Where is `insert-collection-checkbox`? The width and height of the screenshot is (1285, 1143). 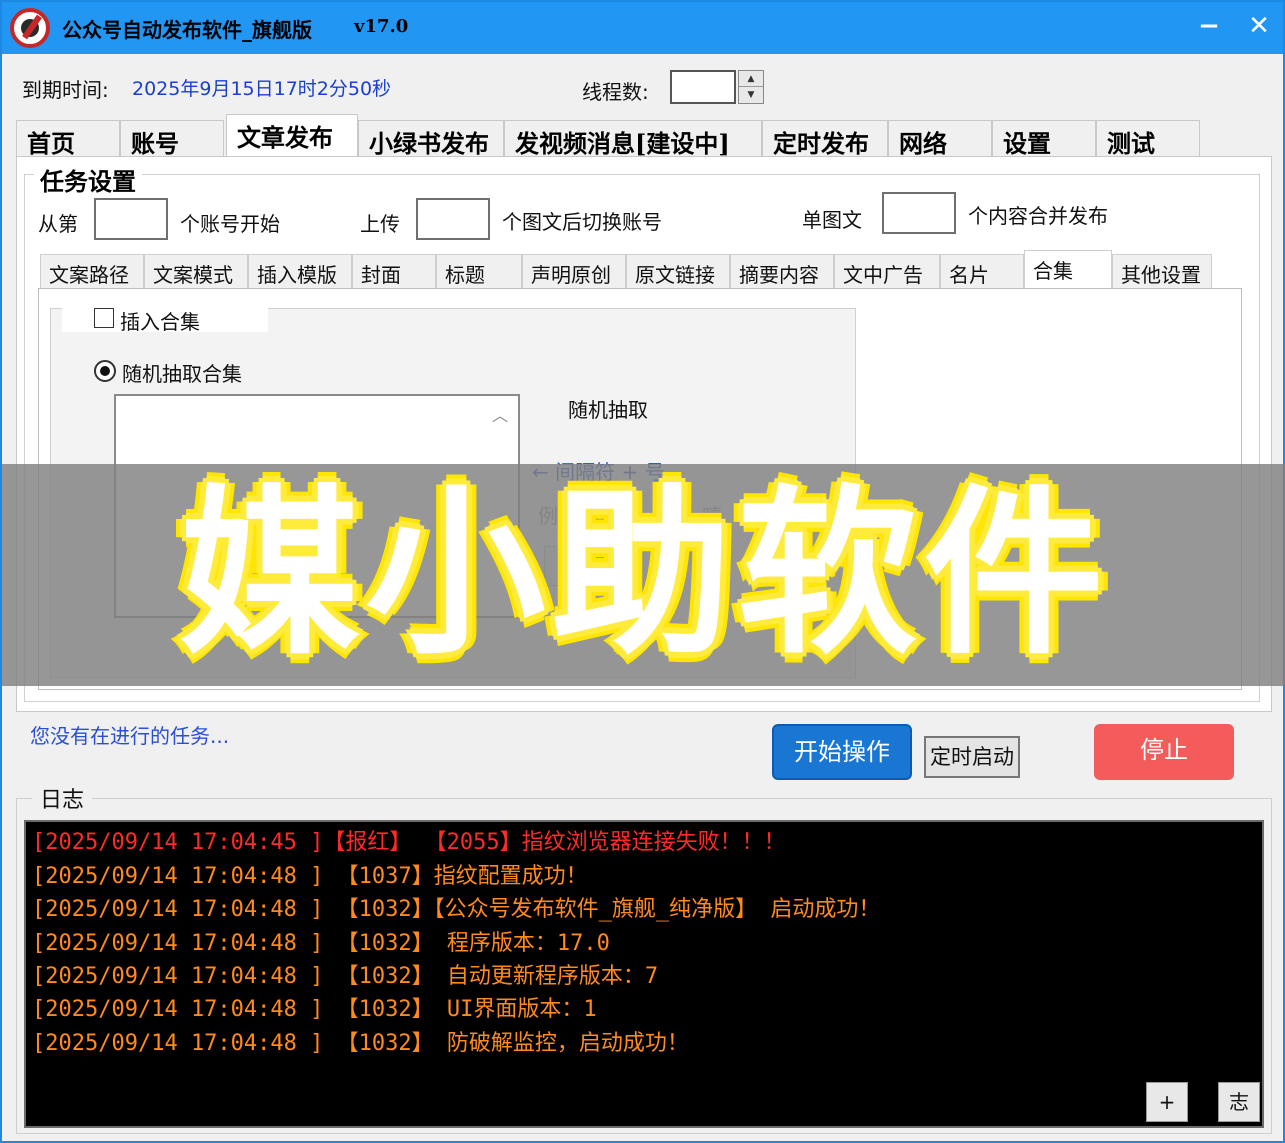 insert-collection-checkbox is located at coordinates (104, 318).